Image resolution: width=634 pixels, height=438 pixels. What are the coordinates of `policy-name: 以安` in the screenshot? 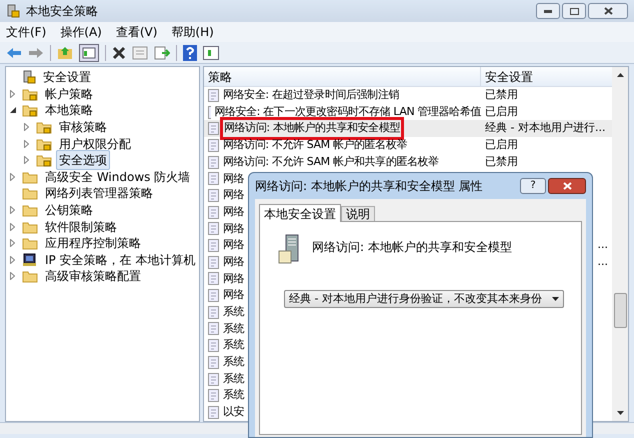 It's located at (233, 412).